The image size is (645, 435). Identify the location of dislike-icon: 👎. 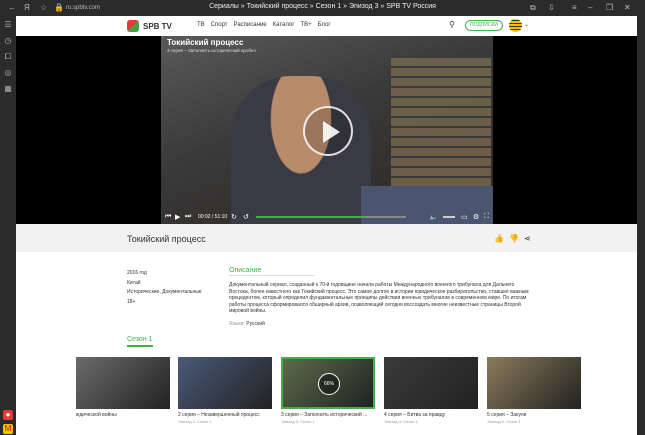
(514, 238).